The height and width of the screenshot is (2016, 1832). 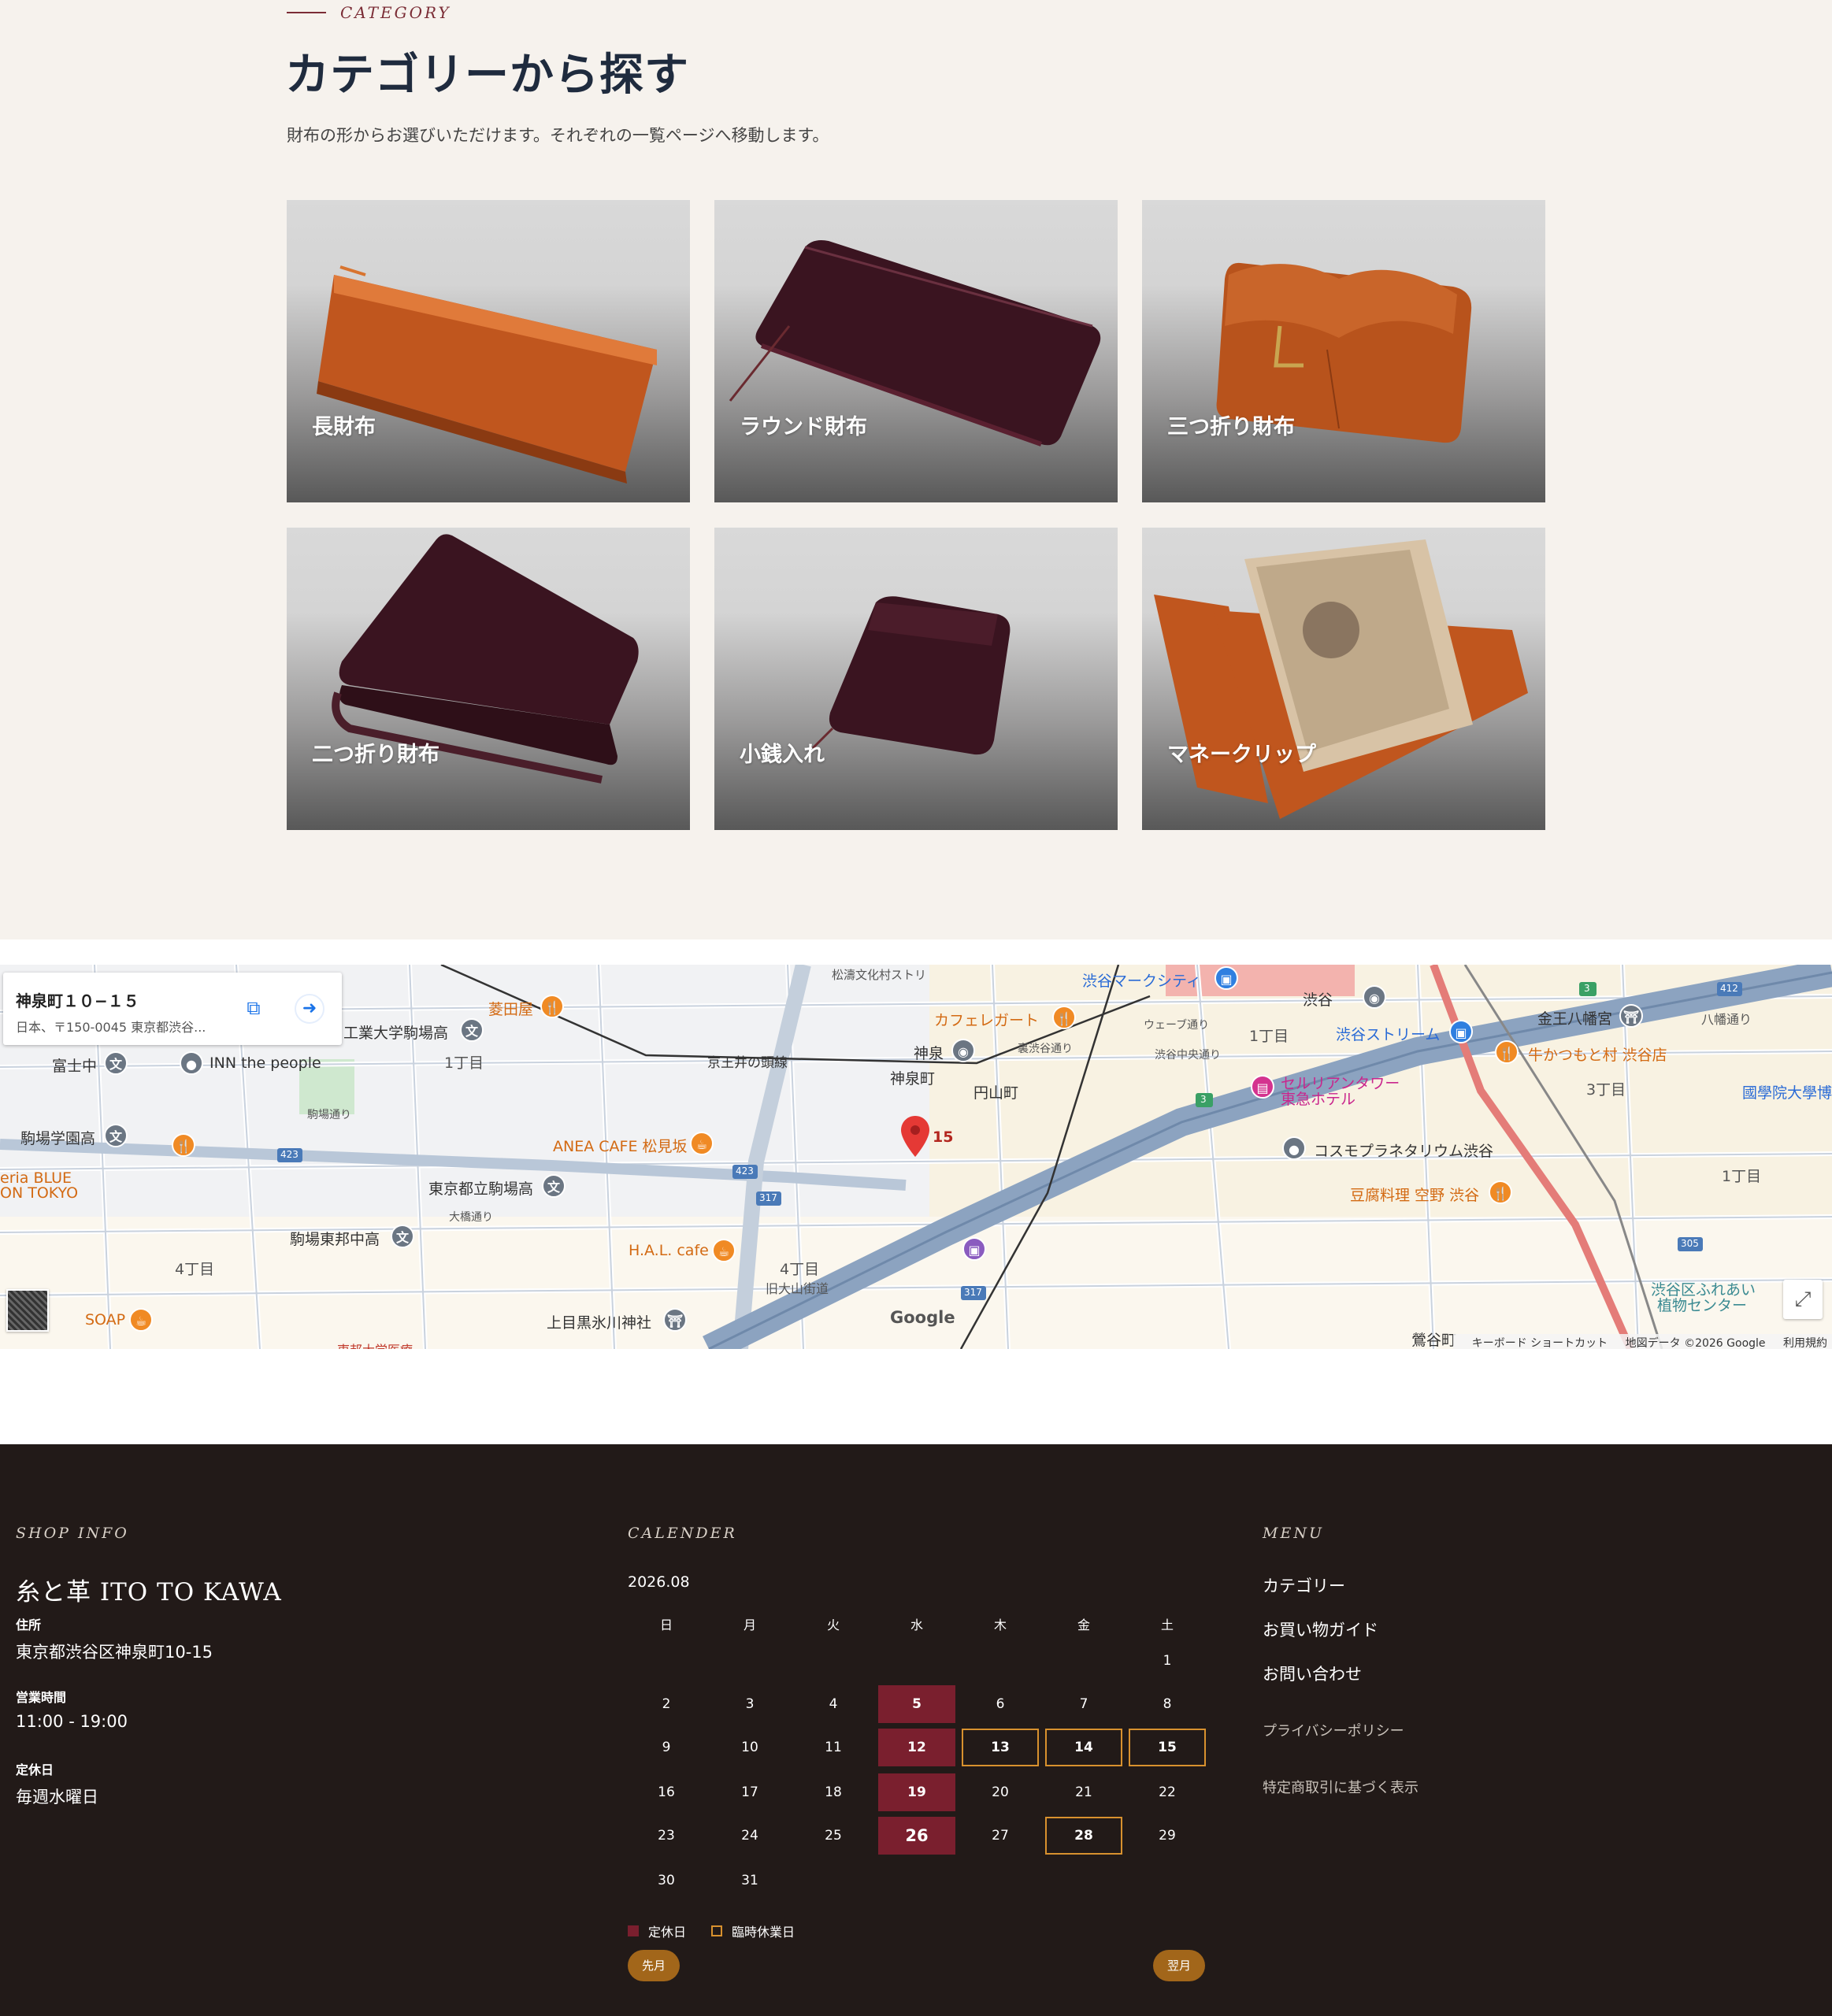 What do you see at coordinates (253, 1008) in the screenshot?
I see `open-in-maps-icon: ⧉` at bounding box center [253, 1008].